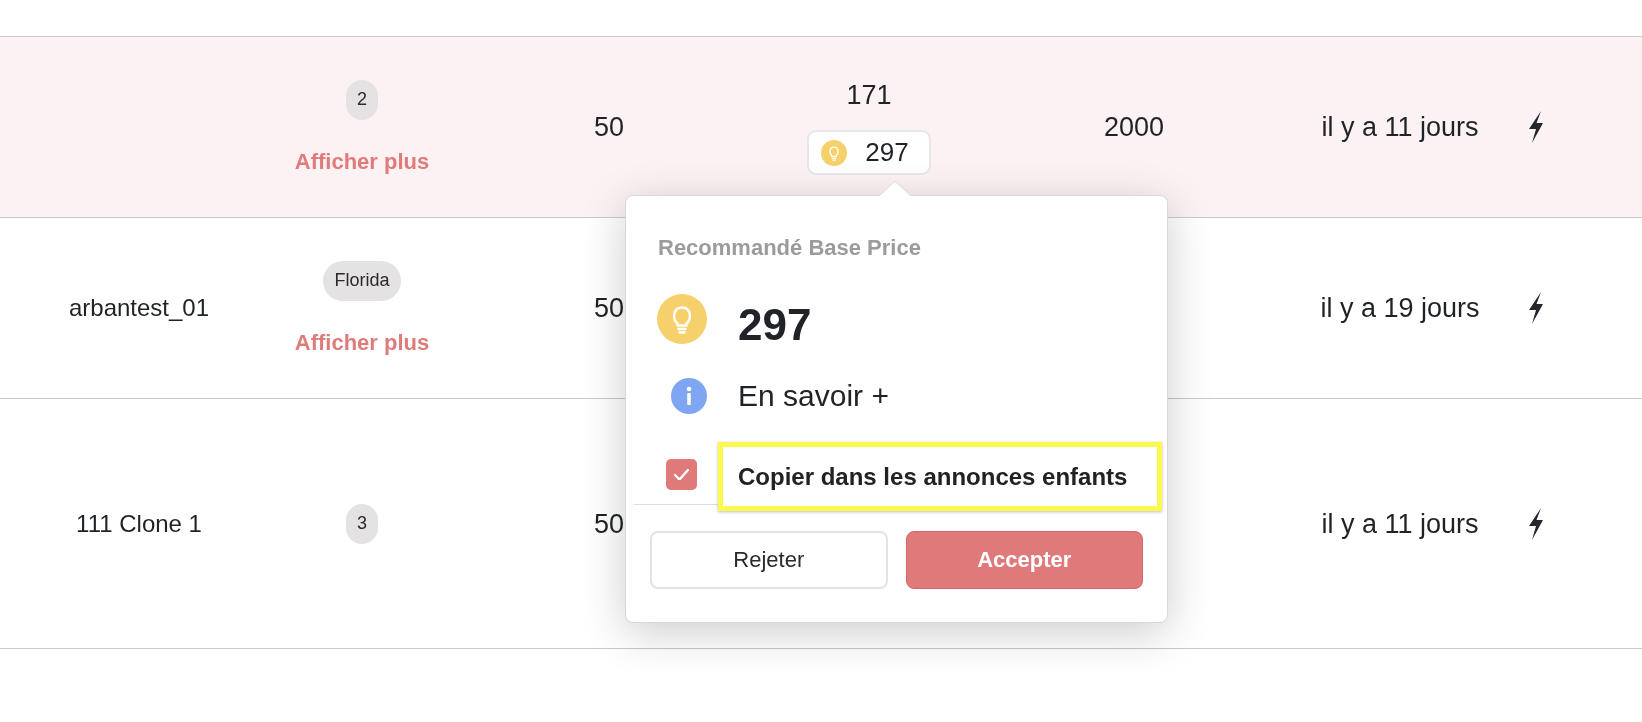  I want to click on number-text: 2000, so click(1134, 127).